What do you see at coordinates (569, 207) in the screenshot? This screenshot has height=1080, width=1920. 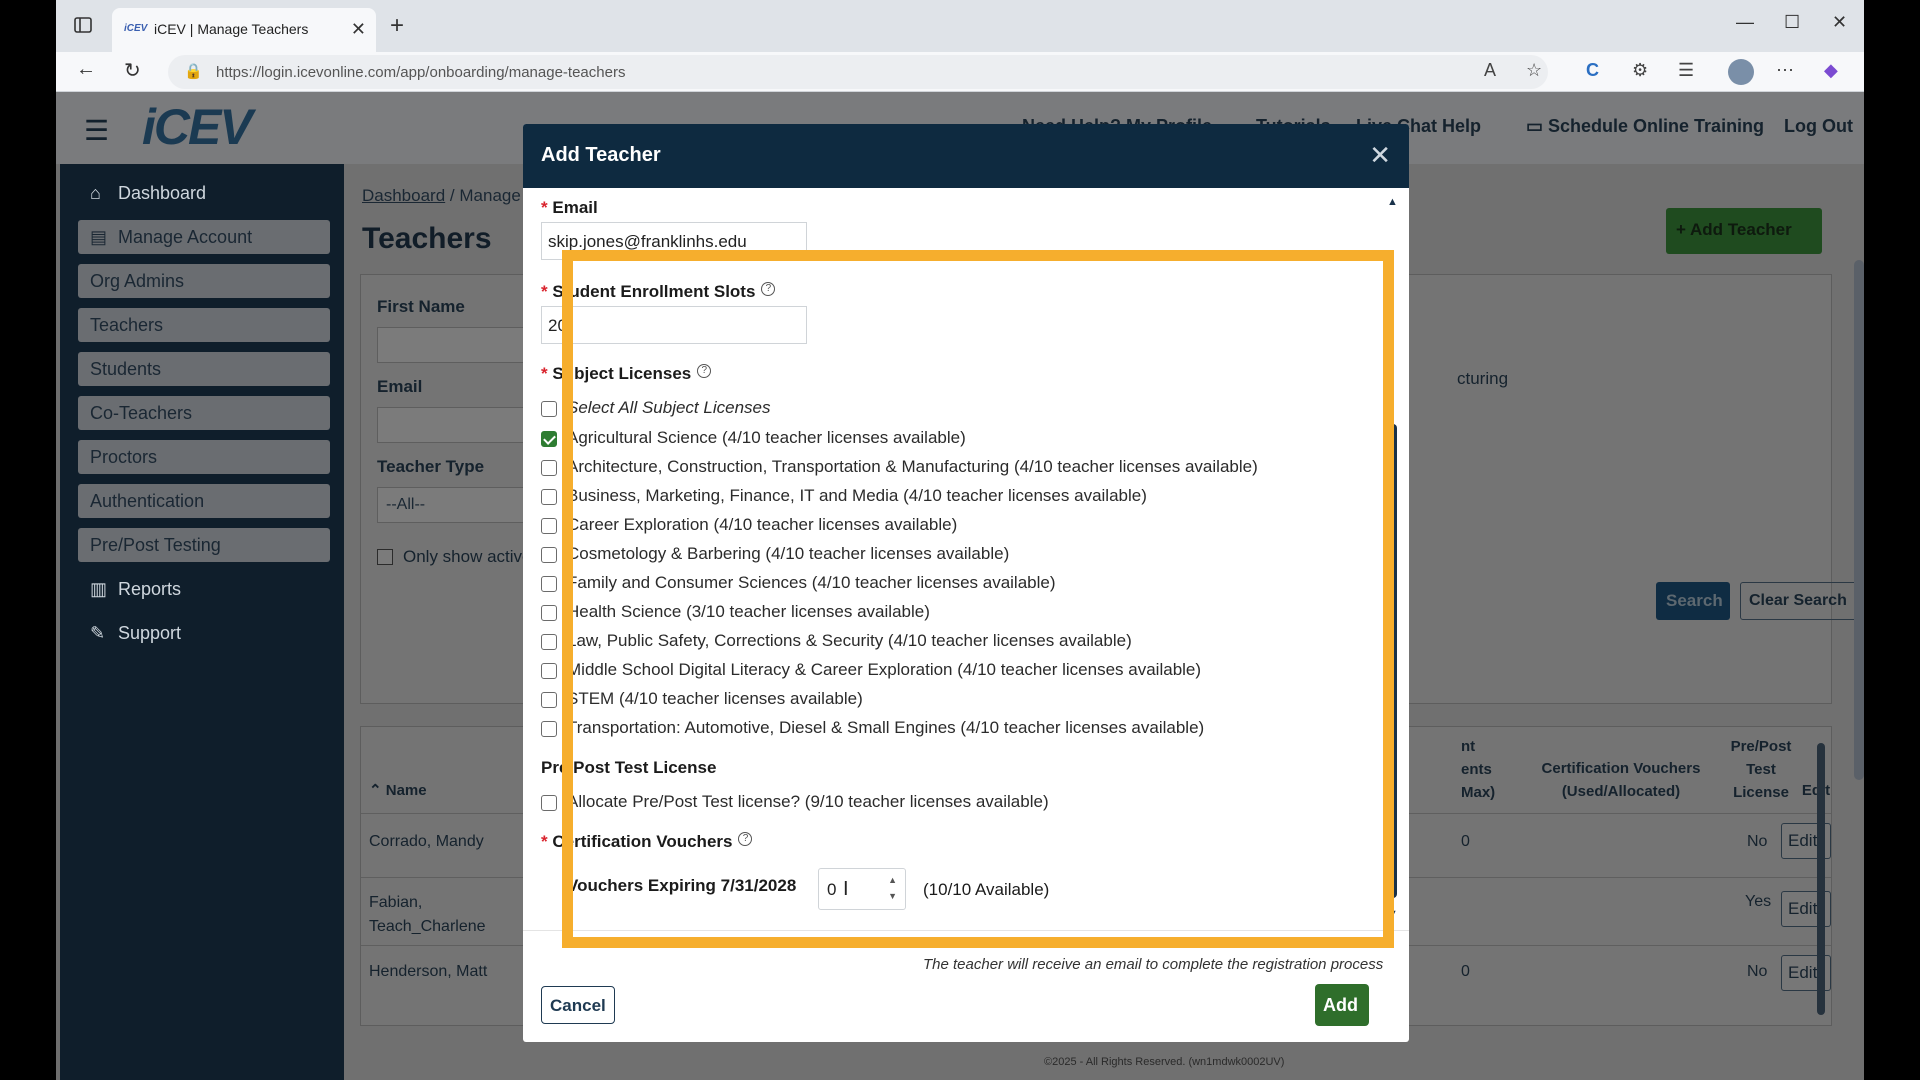 I see `email-label: * Email` at bounding box center [569, 207].